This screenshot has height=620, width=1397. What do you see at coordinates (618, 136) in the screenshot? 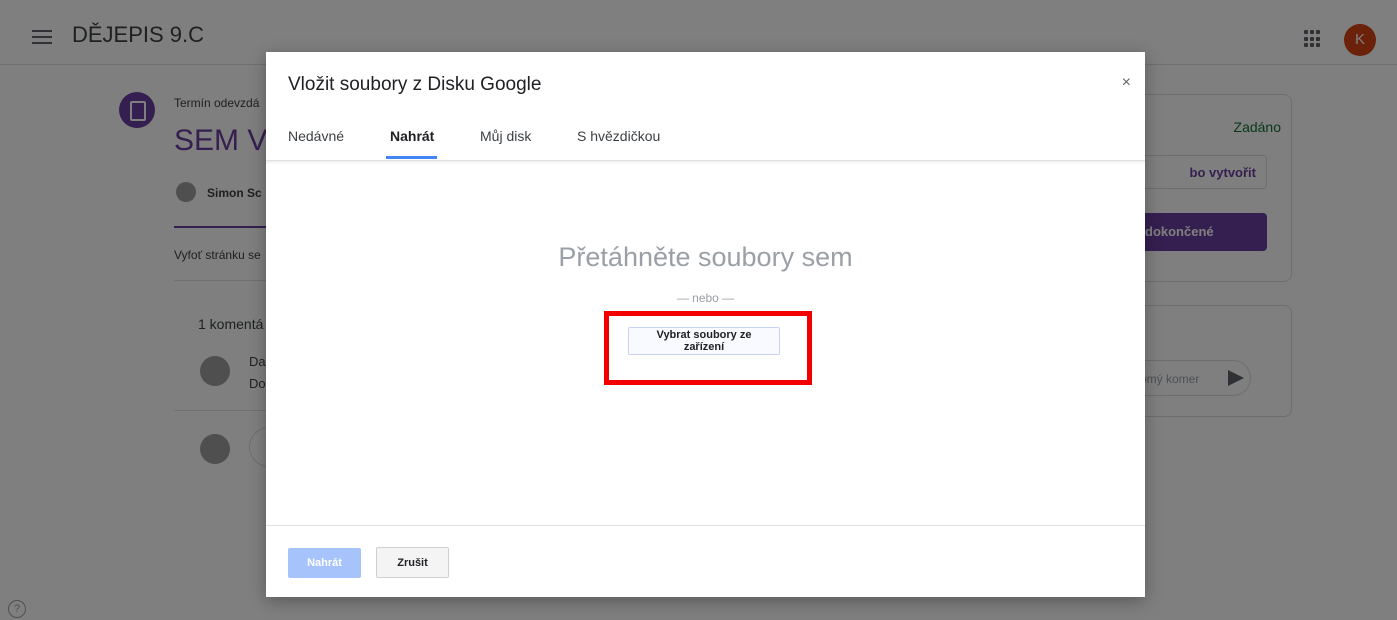
I see `tab-starred: S hvězdičkou` at bounding box center [618, 136].